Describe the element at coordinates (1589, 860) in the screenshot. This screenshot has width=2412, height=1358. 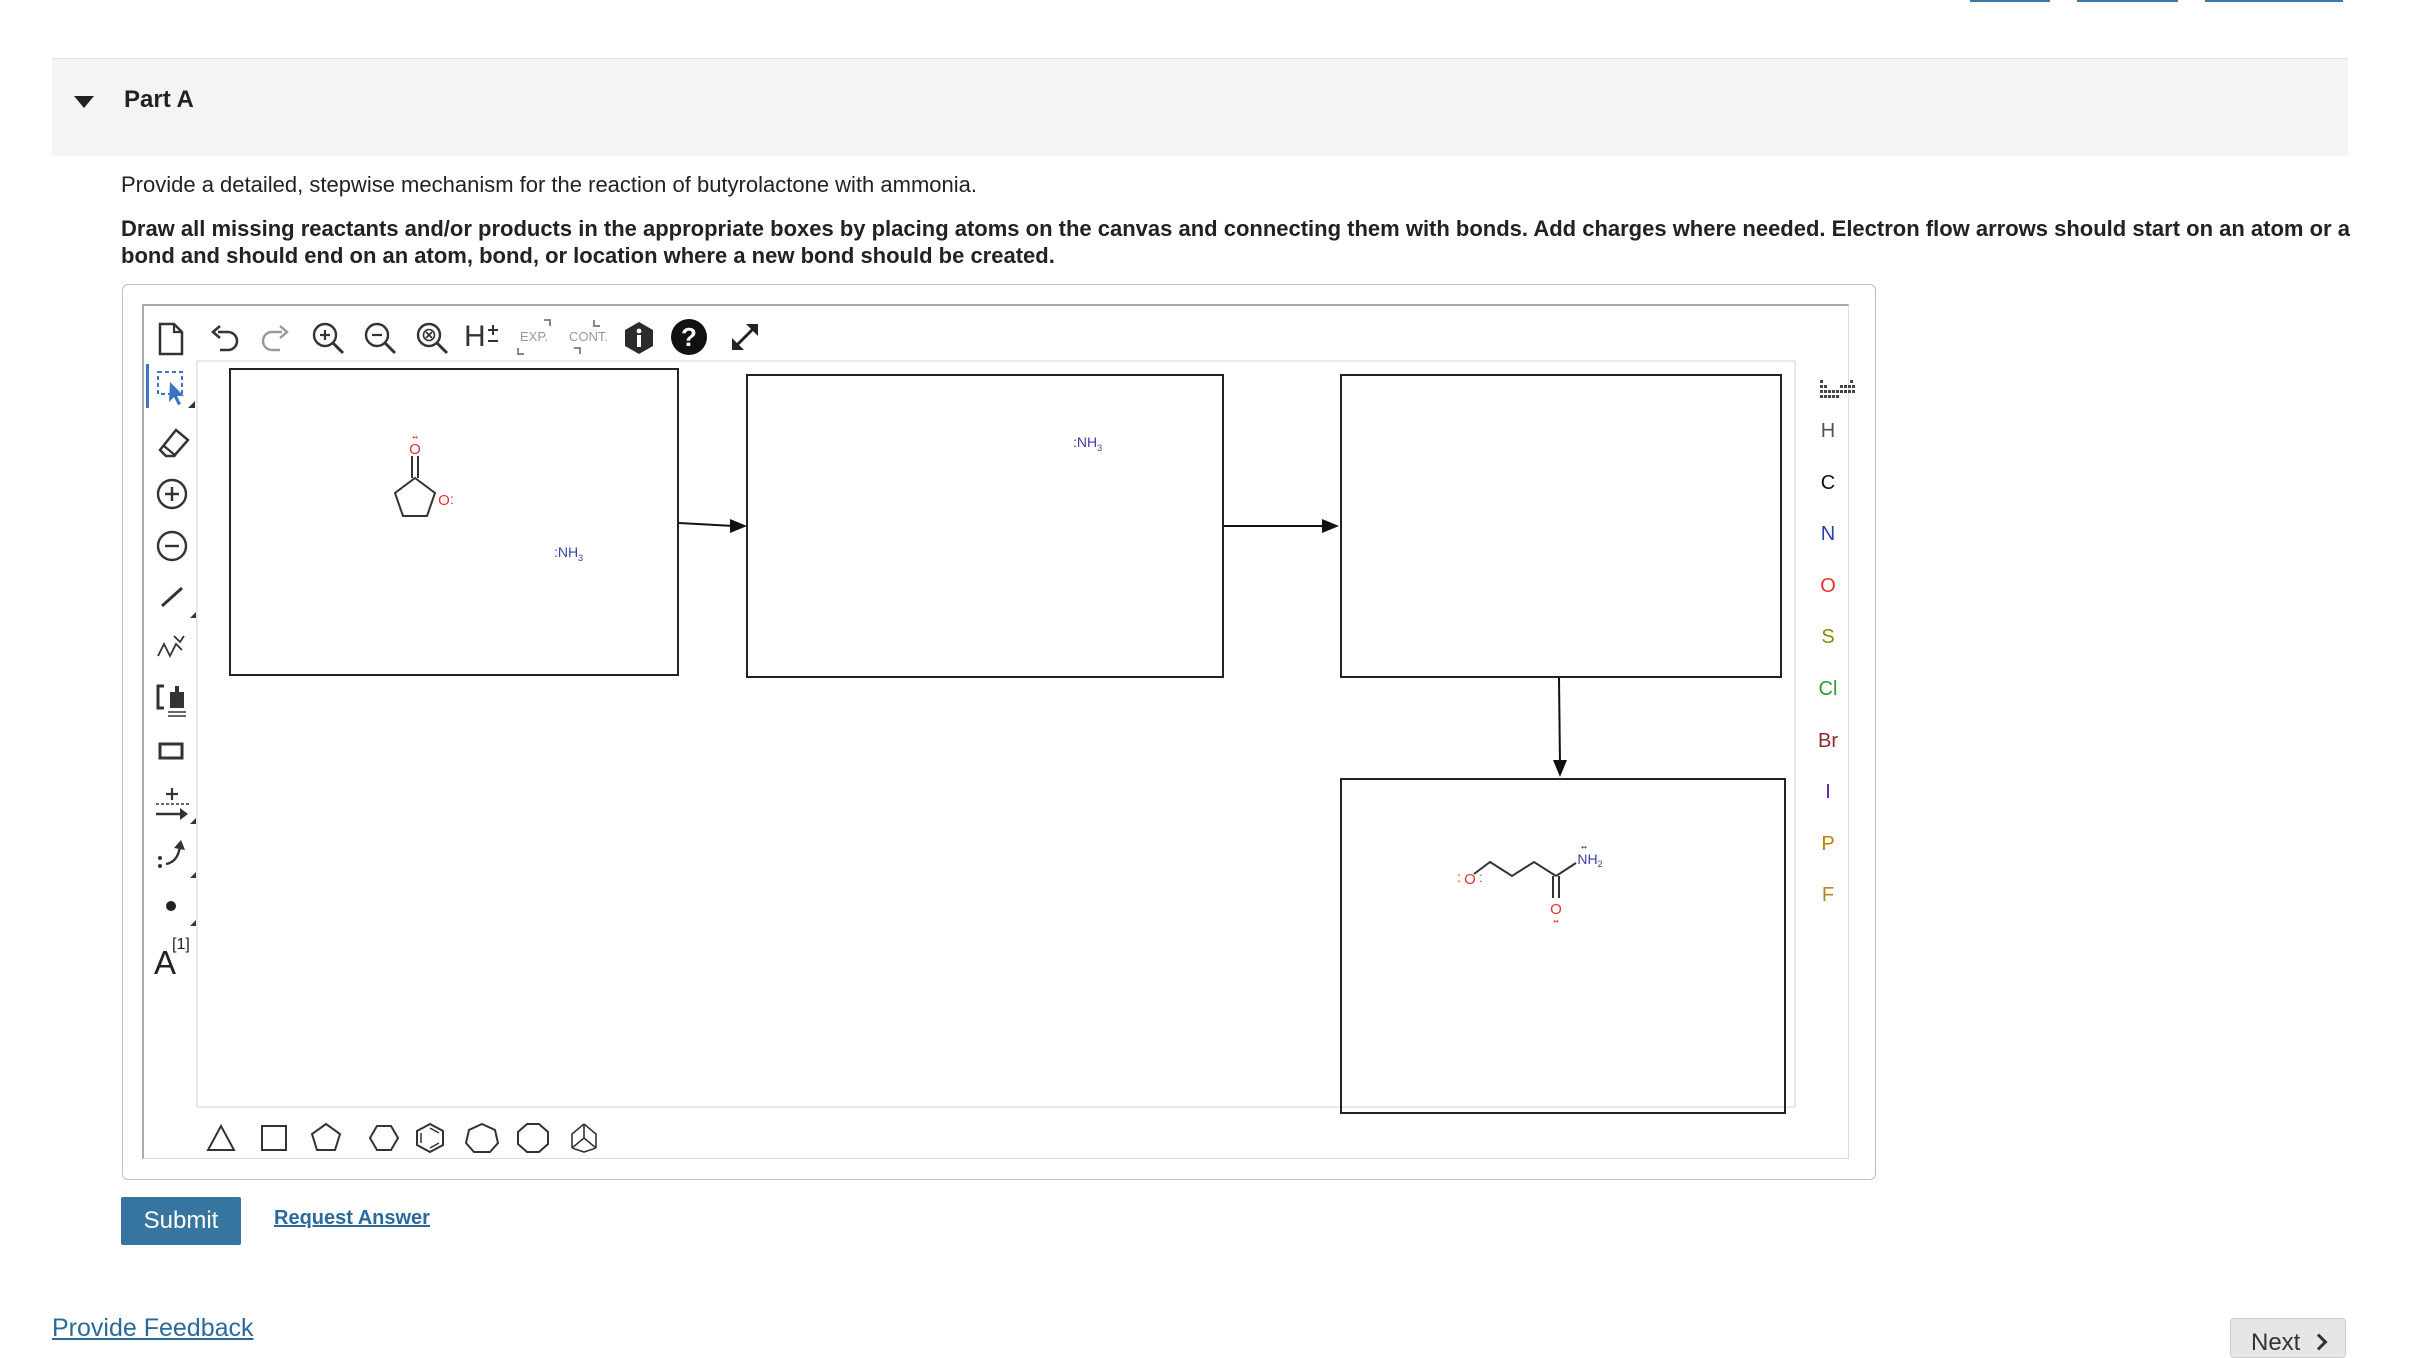
I see `amide-nitrogen: NH2` at that location.